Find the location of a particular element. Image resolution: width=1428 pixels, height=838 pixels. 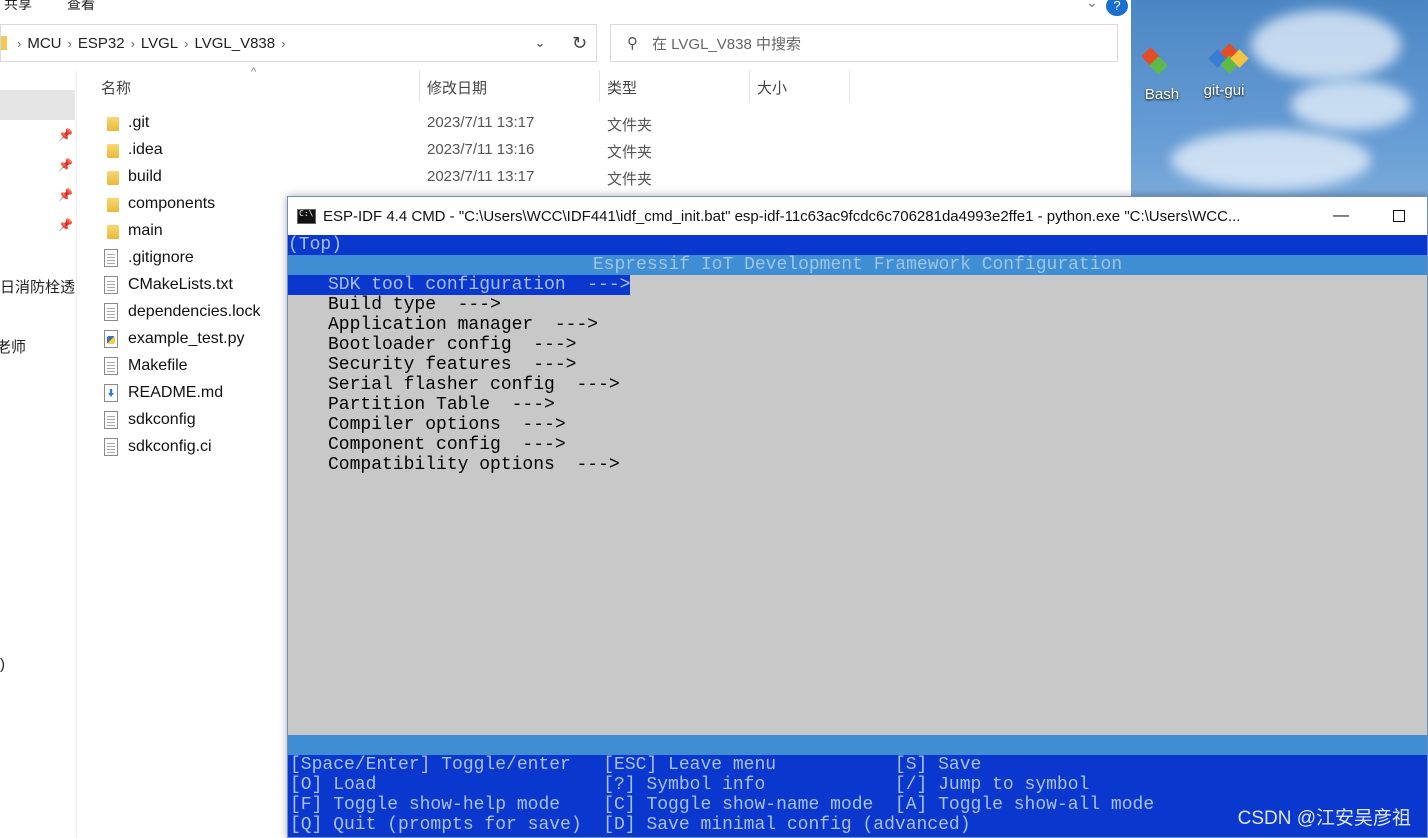

menu-item-label: Bootloader config ---> is located at coordinates (452, 345).